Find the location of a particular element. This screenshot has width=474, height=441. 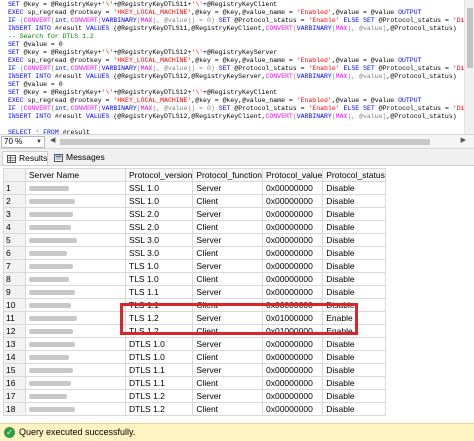

column-header: Protocol_function is located at coordinates (227, 175).